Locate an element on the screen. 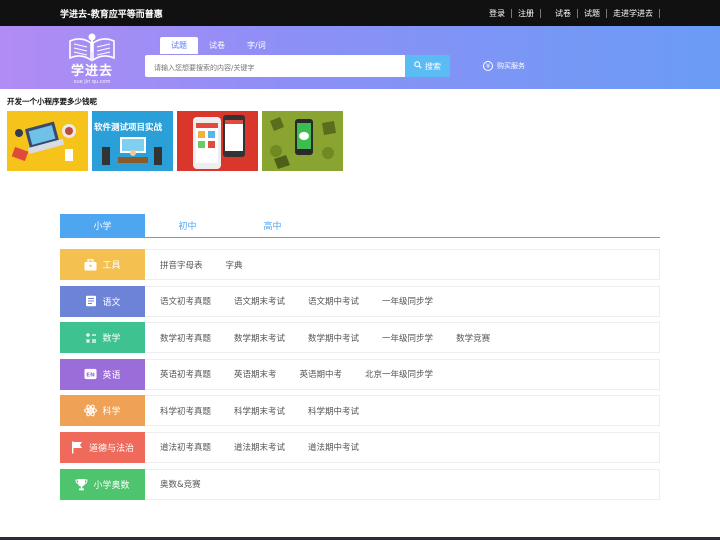 The image size is (720, 540). item-link: 拼音字母表 is located at coordinates (181, 265).